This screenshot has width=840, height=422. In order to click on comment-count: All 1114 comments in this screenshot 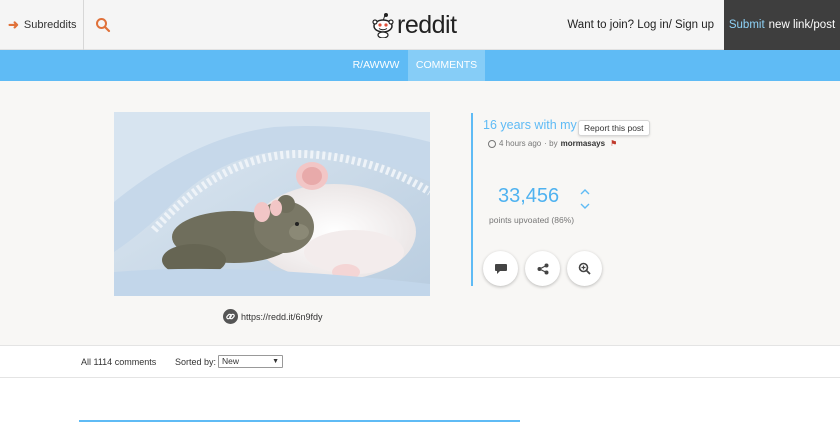, I will do `click(119, 362)`.